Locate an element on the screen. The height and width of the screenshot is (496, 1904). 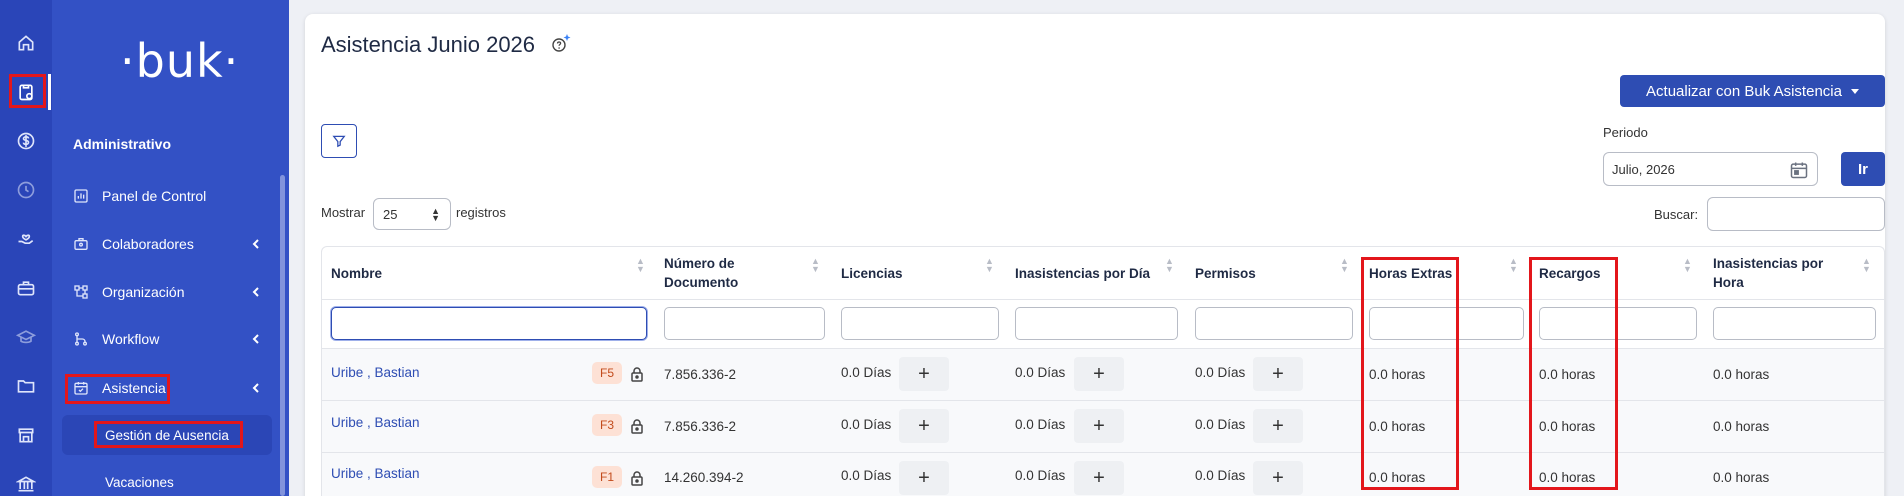
status-badge: F3 is located at coordinates (607, 425).